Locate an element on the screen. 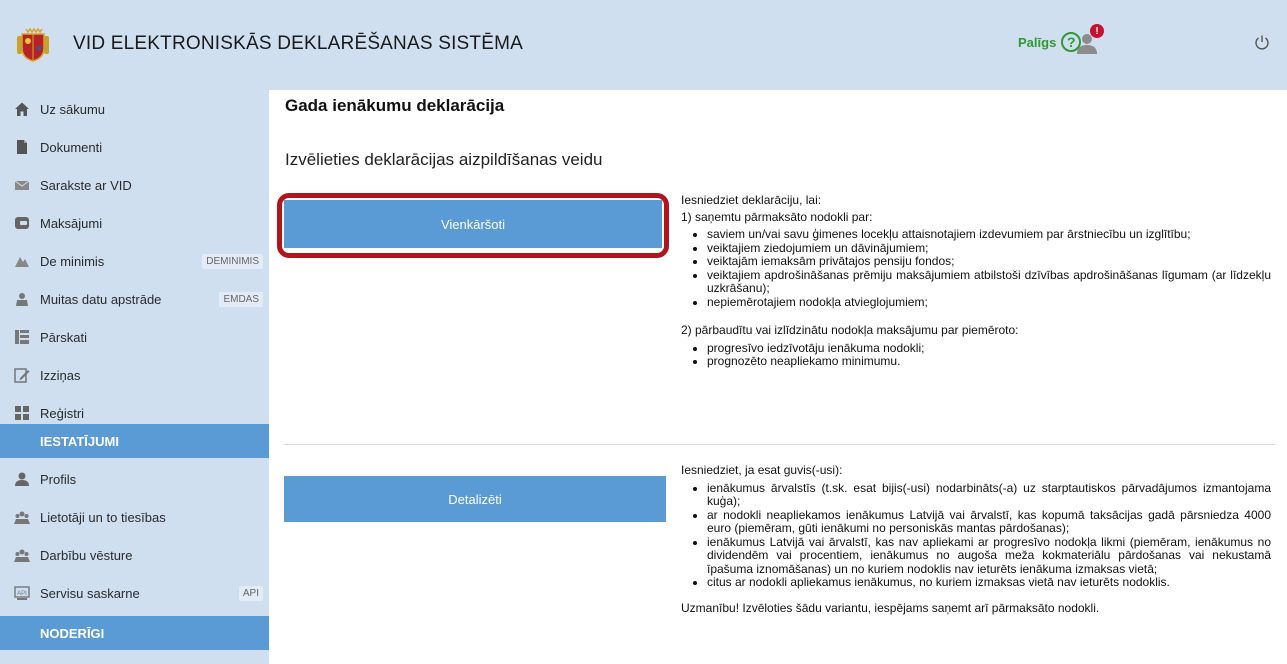 Image resolution: width=1287 pixels, height=664 pixels. sidebar-item-de-minimis: De minimis DEMINIMIS is located at coordinates (134, 261).